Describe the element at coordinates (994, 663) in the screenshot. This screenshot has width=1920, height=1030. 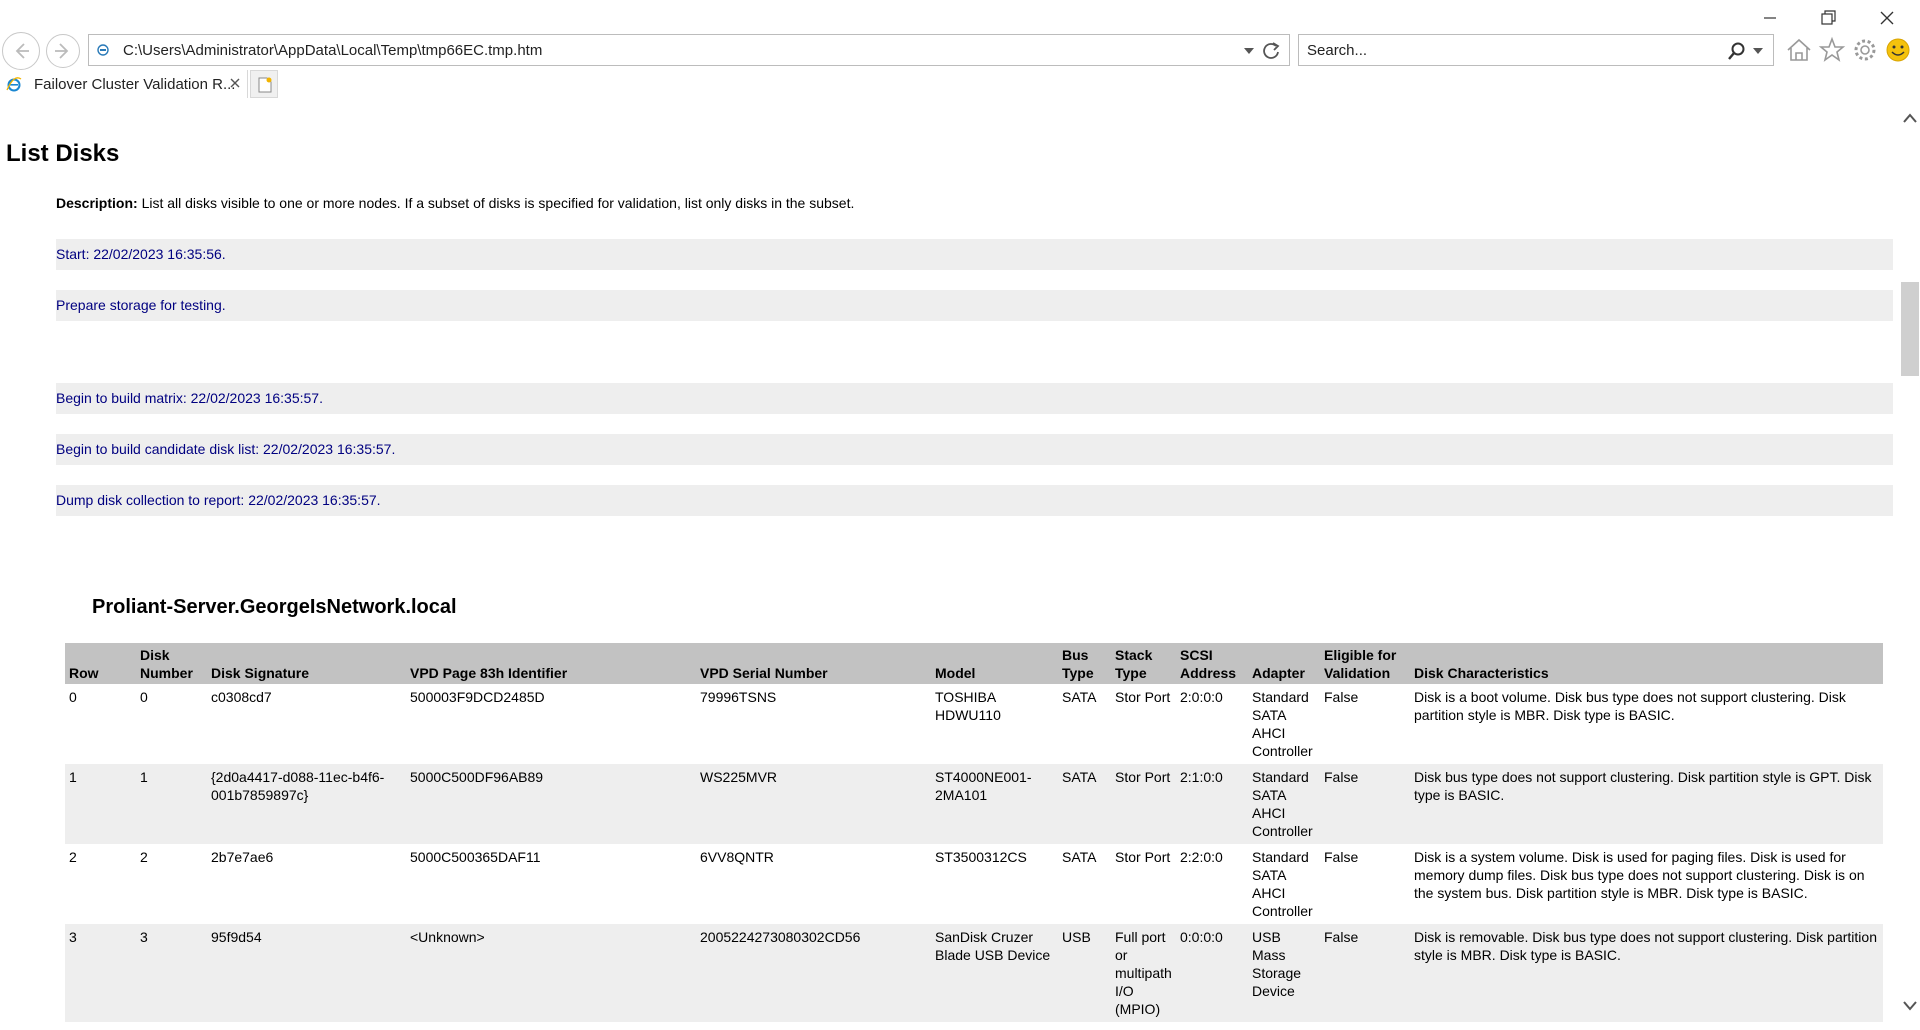
I see `column-header: Model` at that location.